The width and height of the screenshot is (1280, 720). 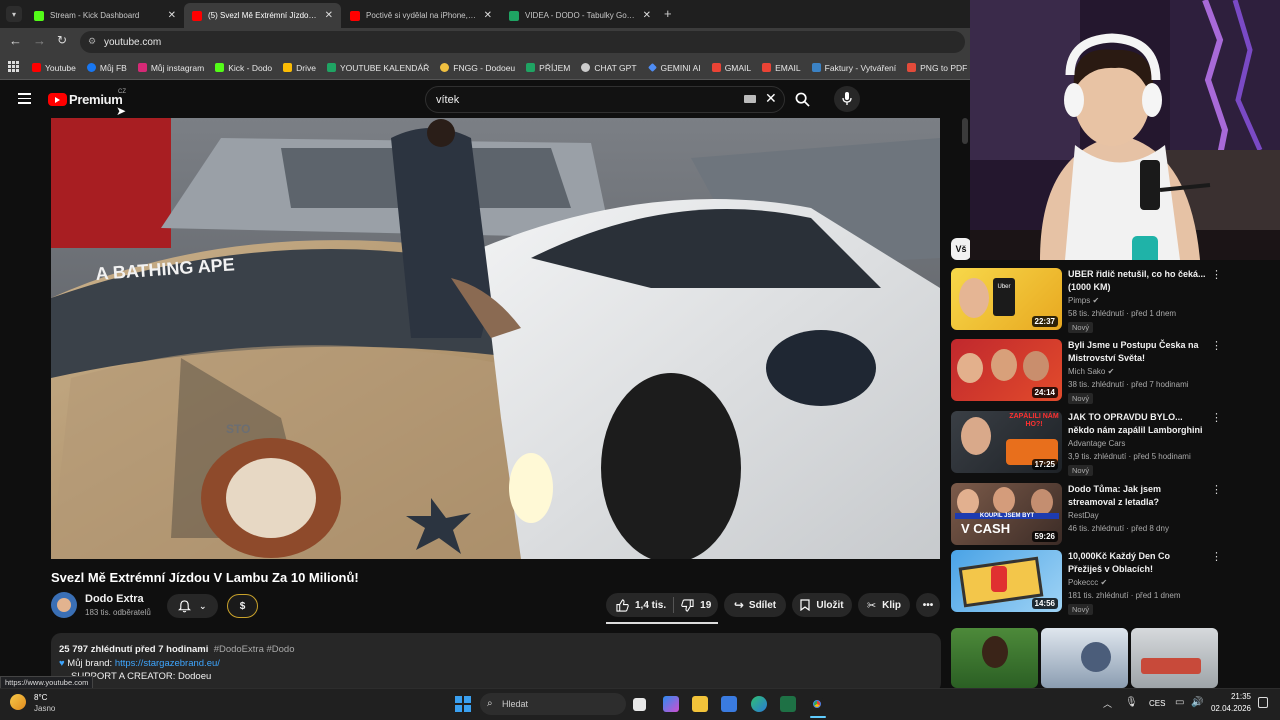 What do you see at coordinates (1006, 299) in the screenshot?
I see `video-thumbnail: Uber 22:37` at bounding box center [1006, 299].